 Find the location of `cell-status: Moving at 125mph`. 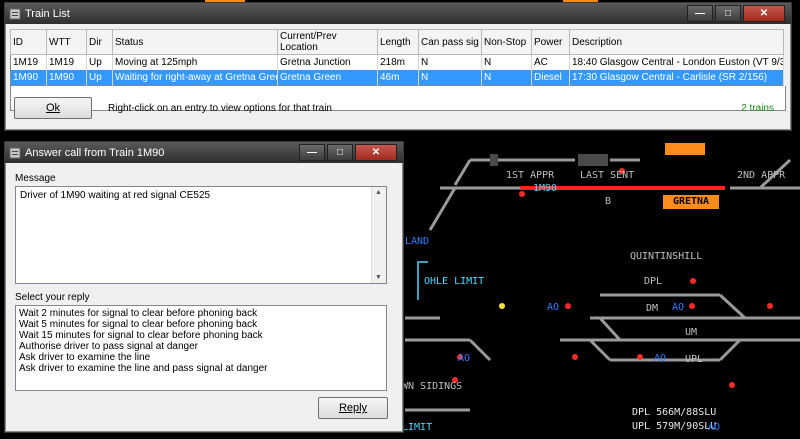

cell-status: Moving at 125mph is located at coordinates (195, 62).